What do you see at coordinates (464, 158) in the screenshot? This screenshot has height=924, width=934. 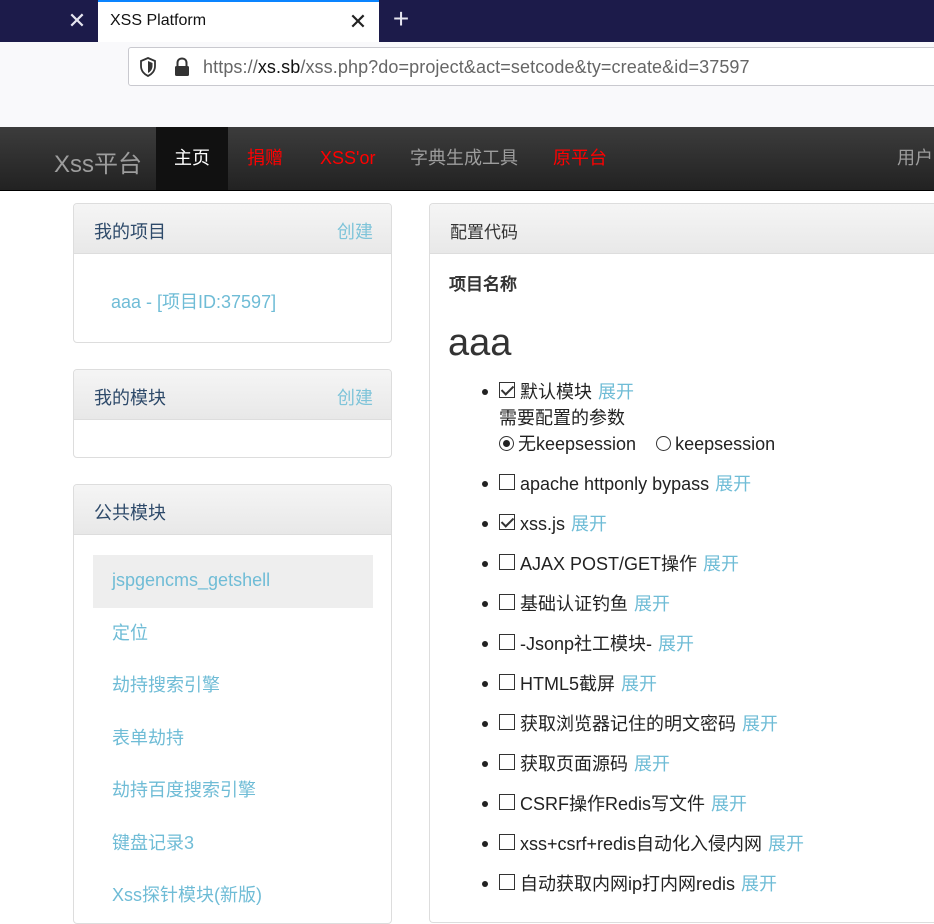 I see `nav-dict-tool: 字典生成工具` at bounding box center [464, 158].